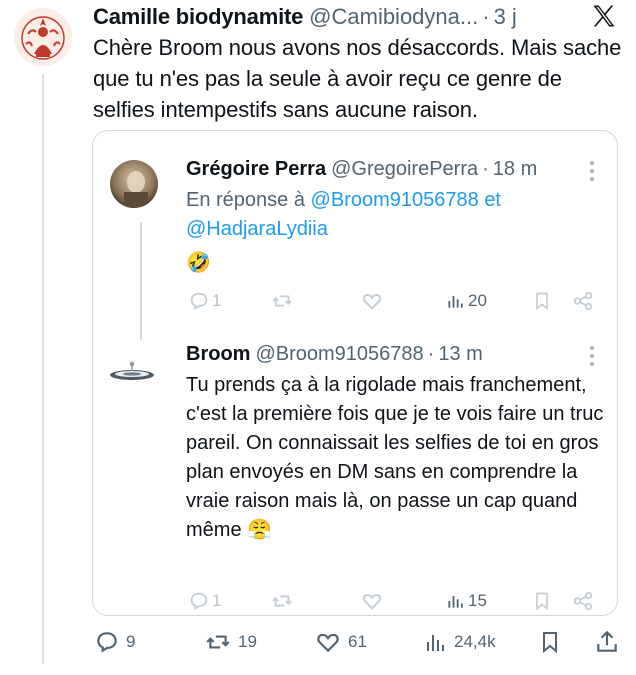 This screenshot has width=636, height=675. I want to click on quote-author-handle: @Broom91056788, so click(339, 354).